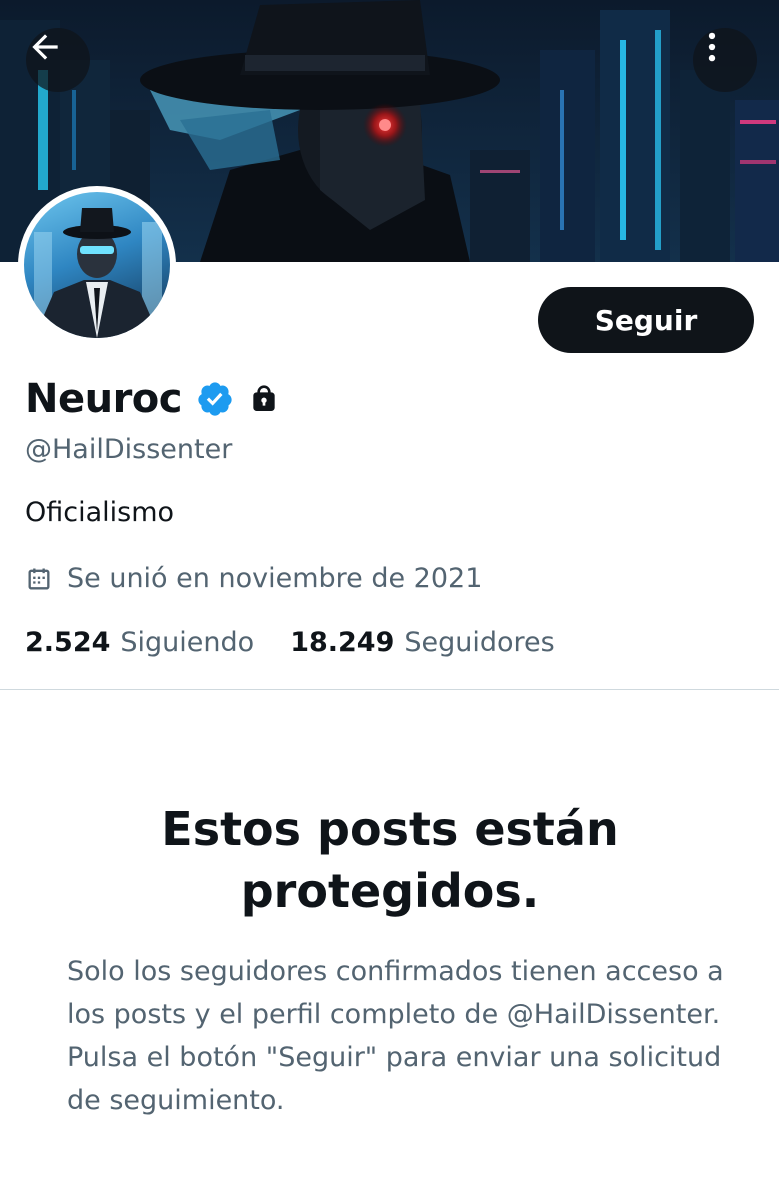 This screenshot has width=779, height=1200. I want to click on protected-title: Estos posts están protegidos., so click(390, 860).